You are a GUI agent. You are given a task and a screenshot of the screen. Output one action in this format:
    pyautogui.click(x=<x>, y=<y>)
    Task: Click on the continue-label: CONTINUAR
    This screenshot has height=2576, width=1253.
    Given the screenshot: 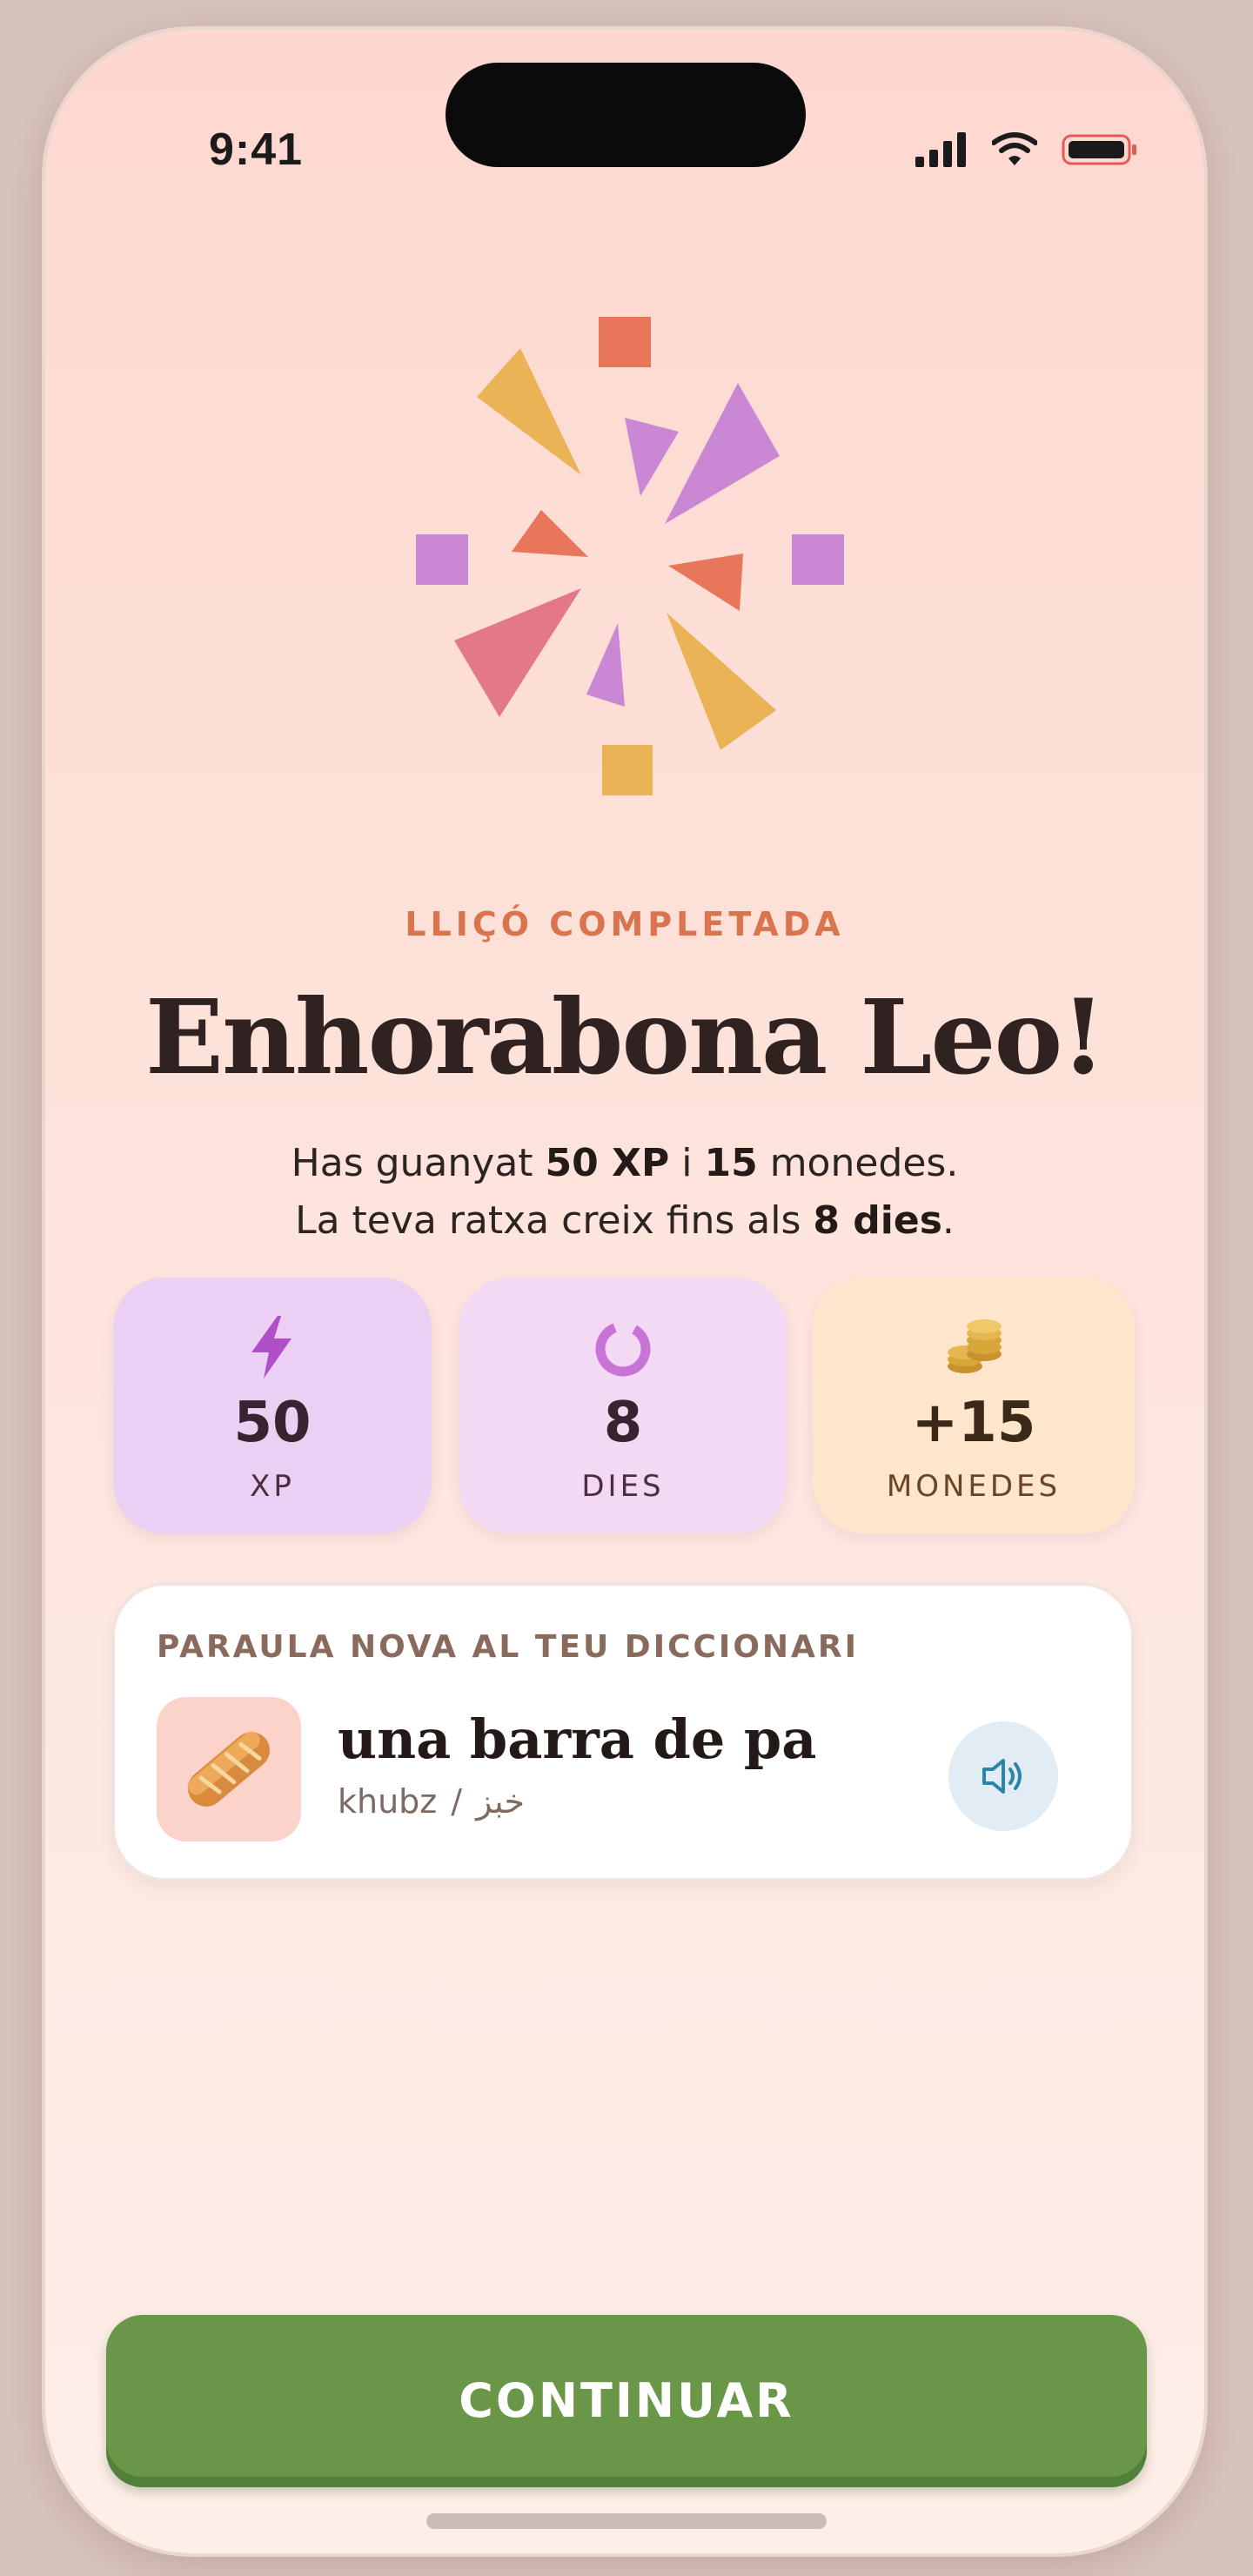 What is the action you would take?
    pyautogui.click(x=626, y=2400)
    